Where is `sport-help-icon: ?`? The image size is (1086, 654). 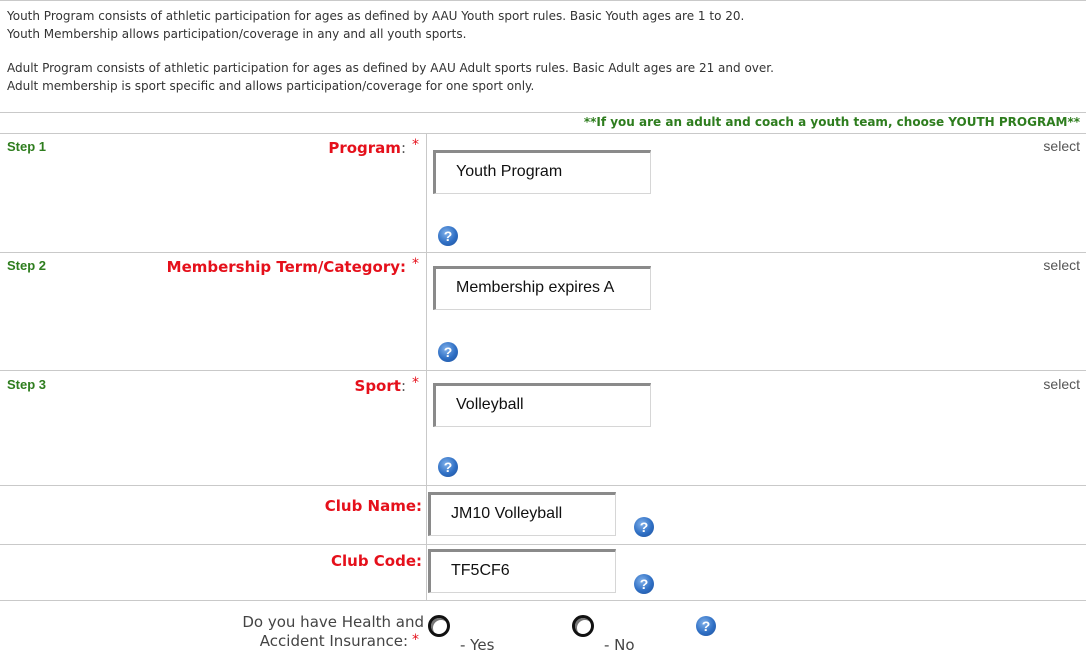 sport-help-icon: ? is located at coordinates (448, 467).